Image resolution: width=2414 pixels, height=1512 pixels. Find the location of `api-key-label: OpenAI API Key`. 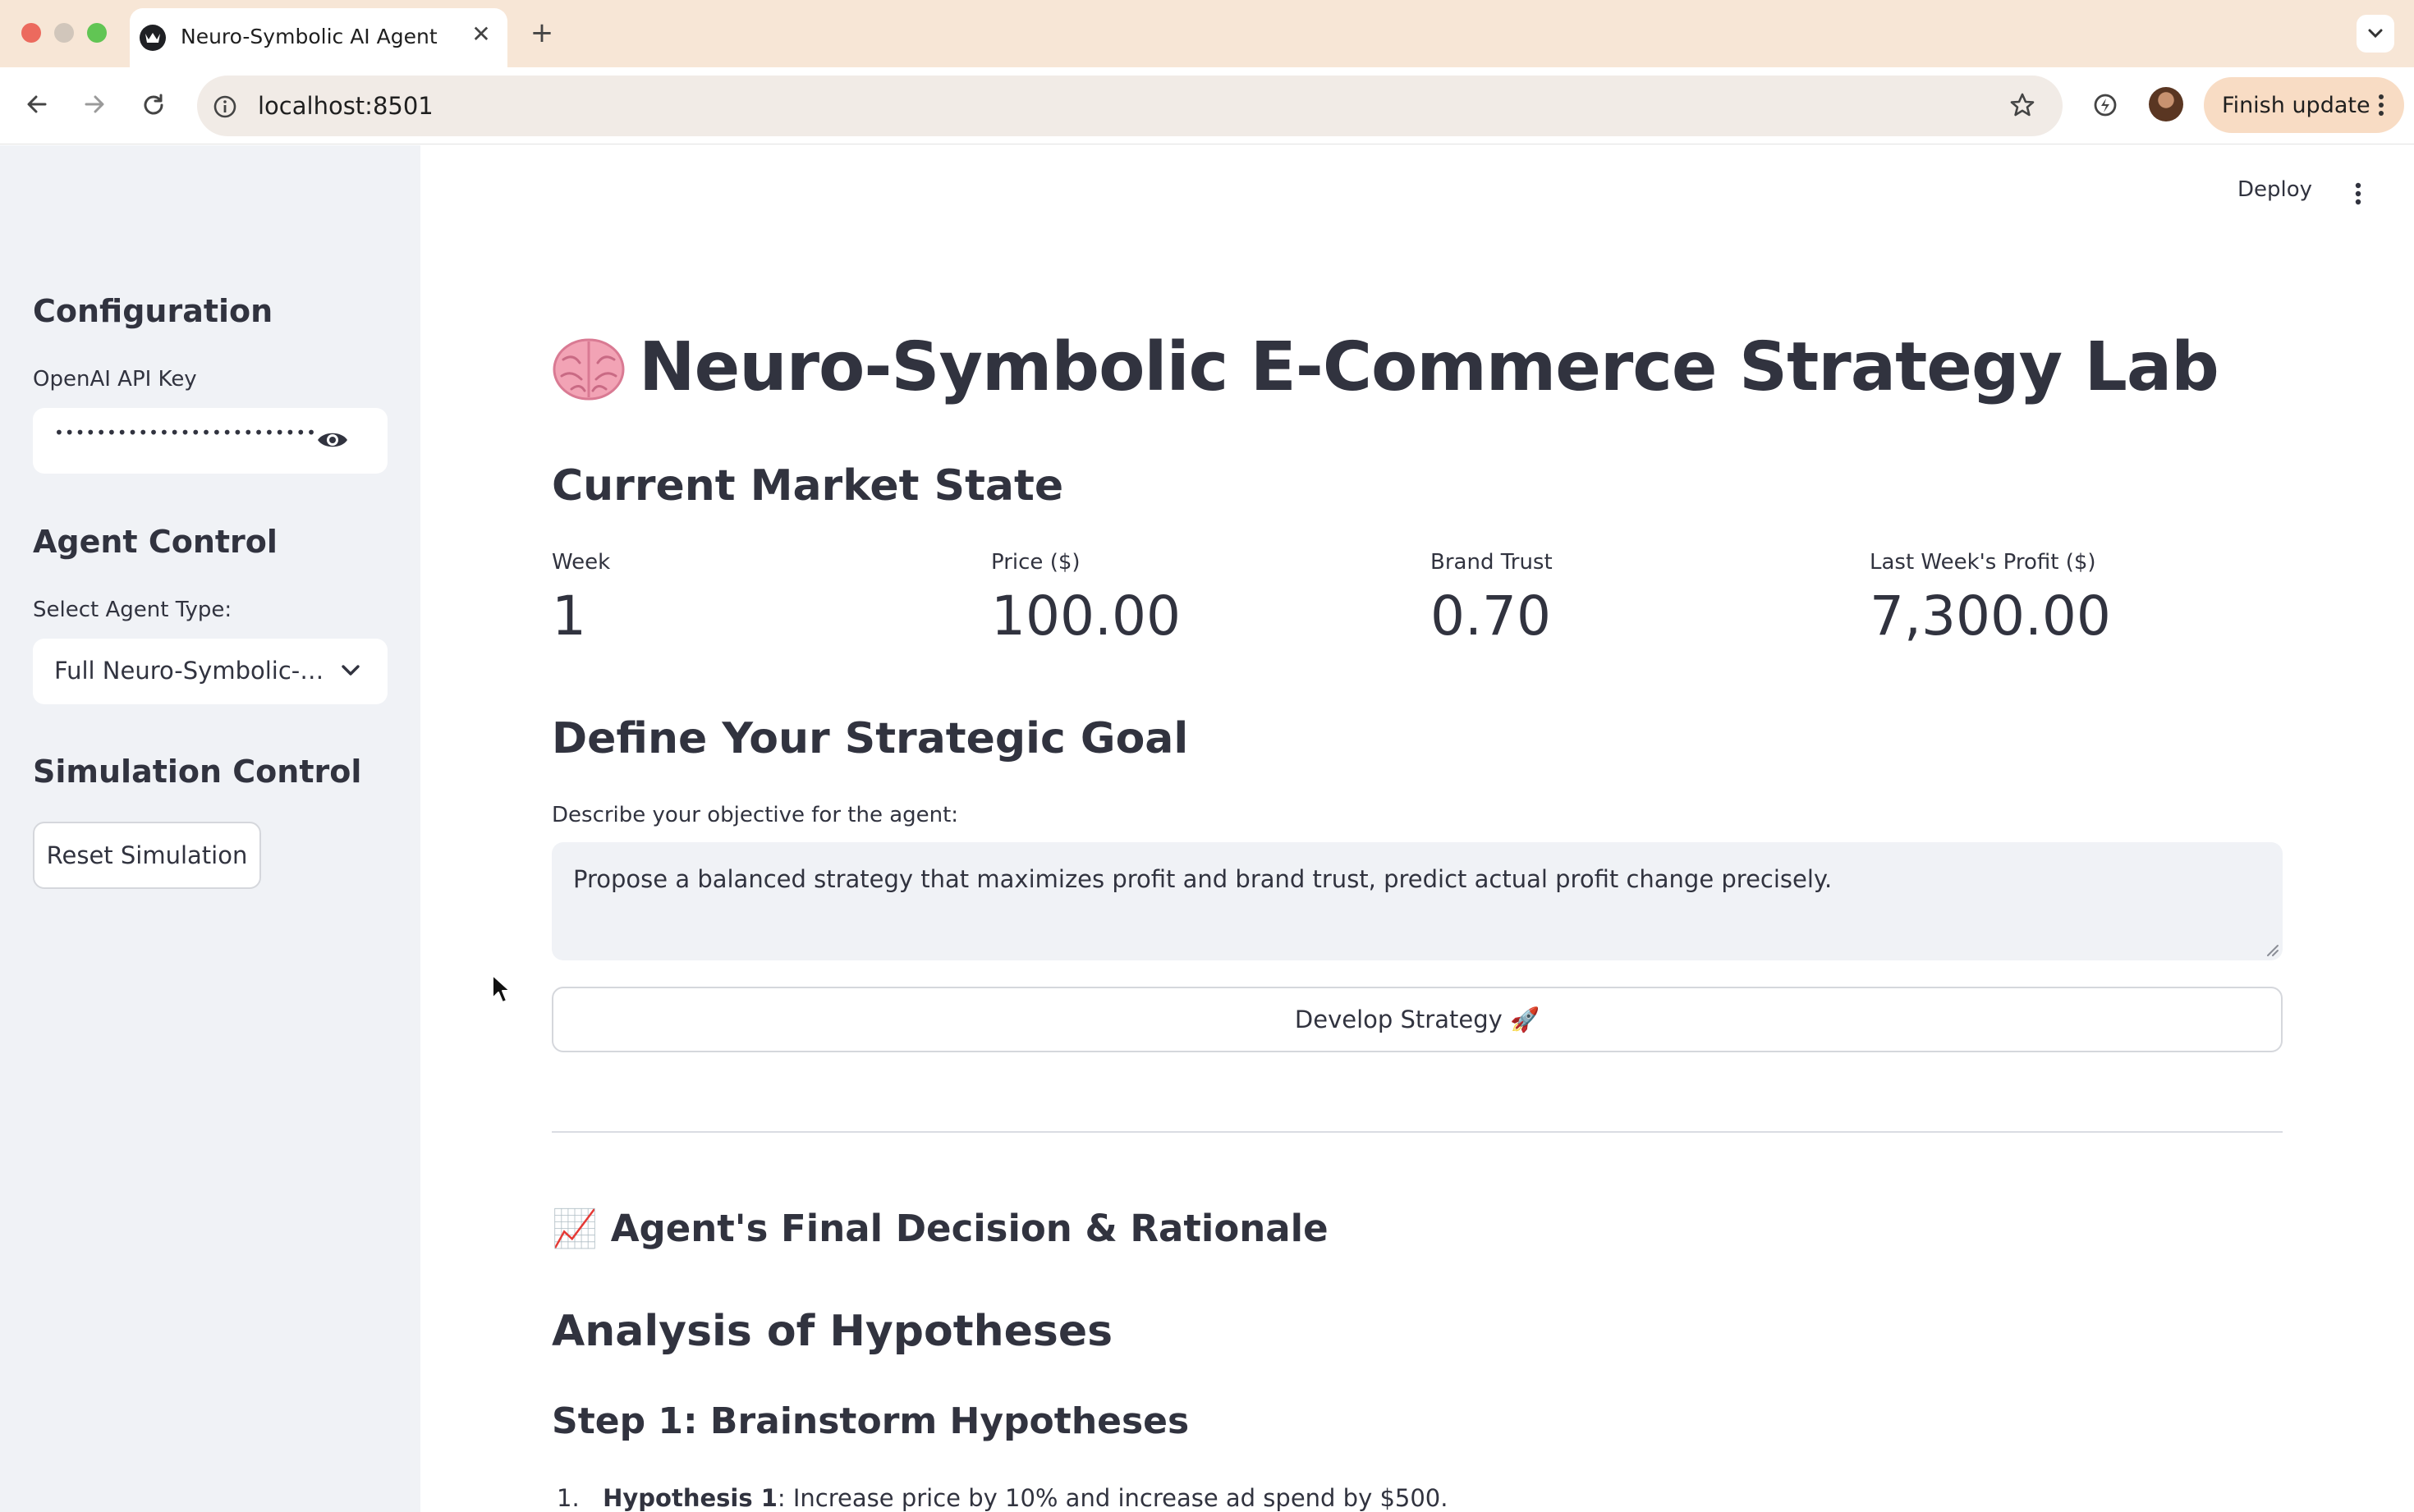

api-key-label: OpenAI API Key is located at coordinates (115, 379).